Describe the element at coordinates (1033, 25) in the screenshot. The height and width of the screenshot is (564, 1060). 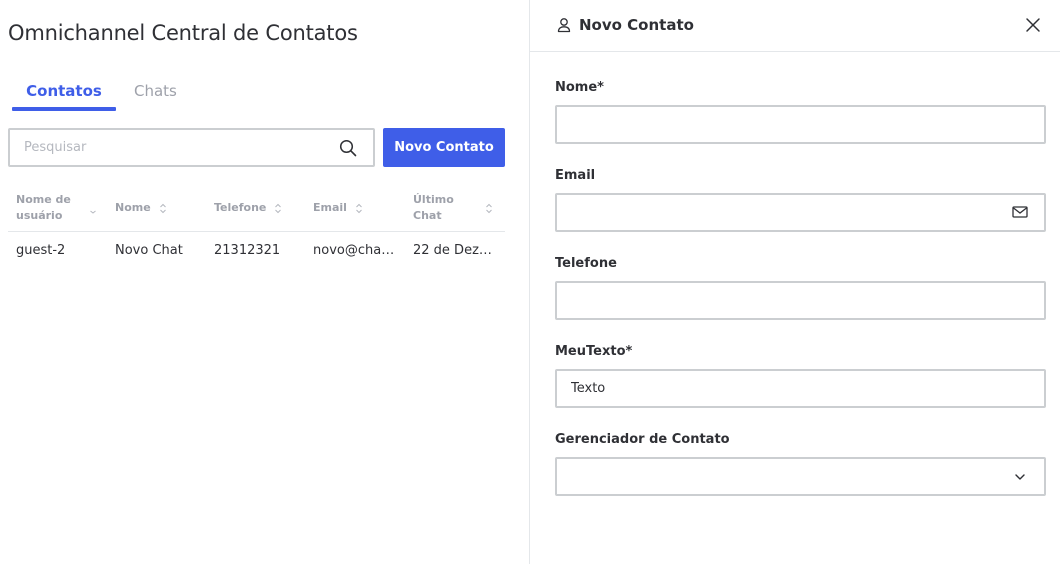
I see `close-icon` at that location.